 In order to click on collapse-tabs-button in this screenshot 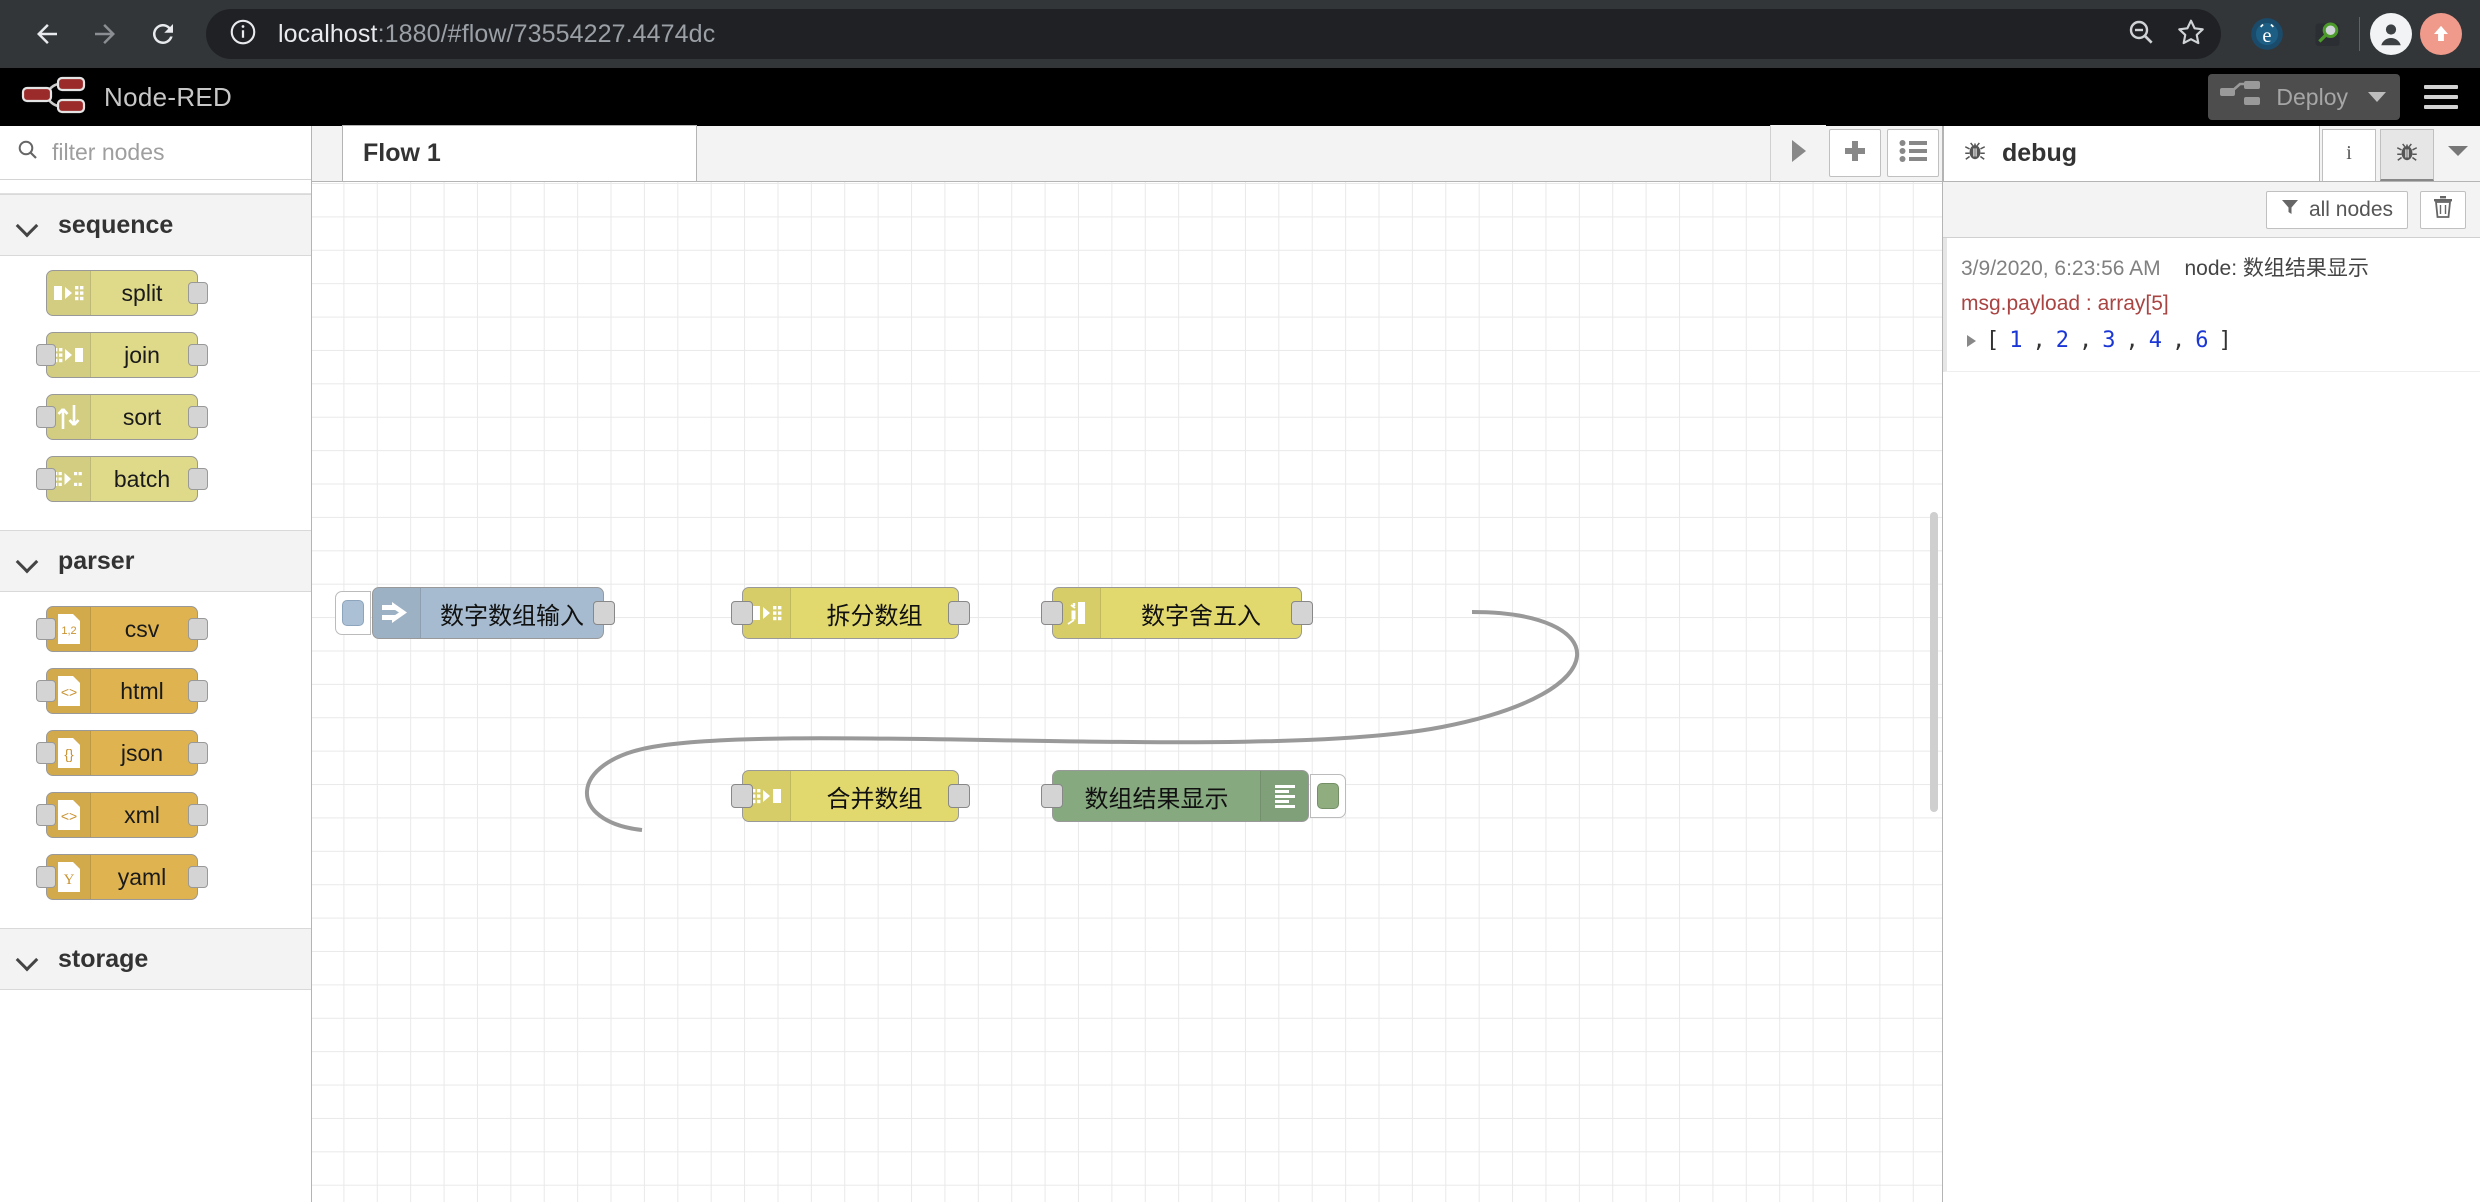, I will do `click(1798, 153)`.